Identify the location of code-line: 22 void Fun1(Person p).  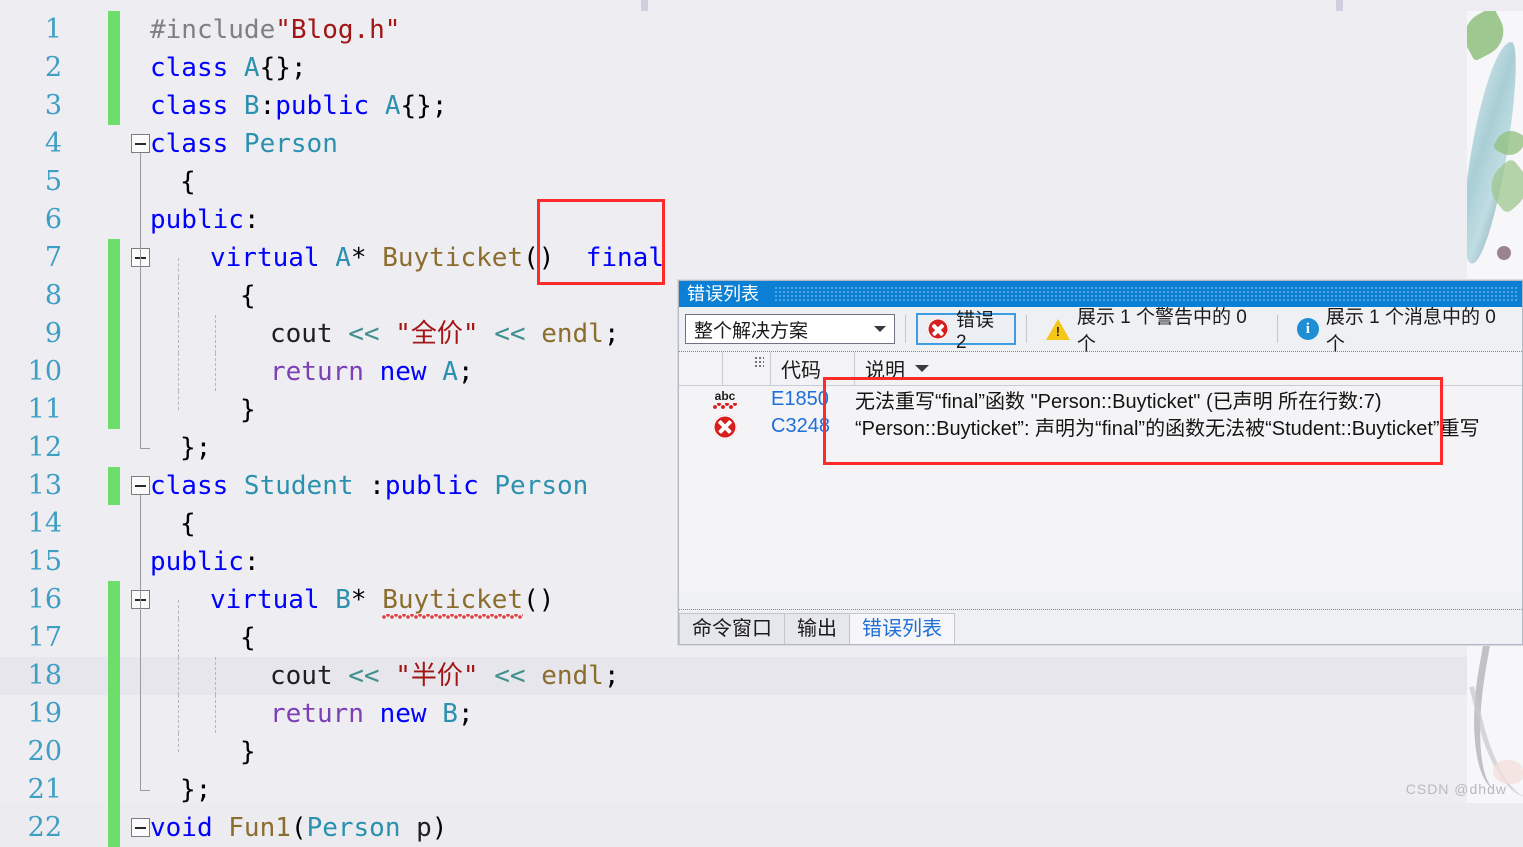
(733, 828).